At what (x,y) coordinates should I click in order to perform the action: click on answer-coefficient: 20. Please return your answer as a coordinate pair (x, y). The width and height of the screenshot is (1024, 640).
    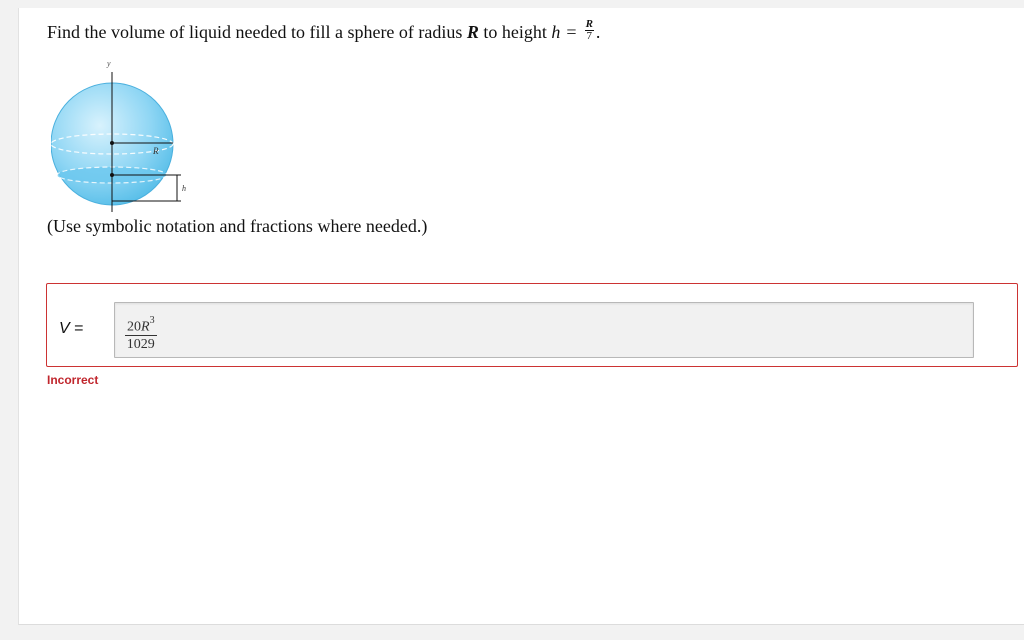
    Looking at the image, I should click on (134, 327).